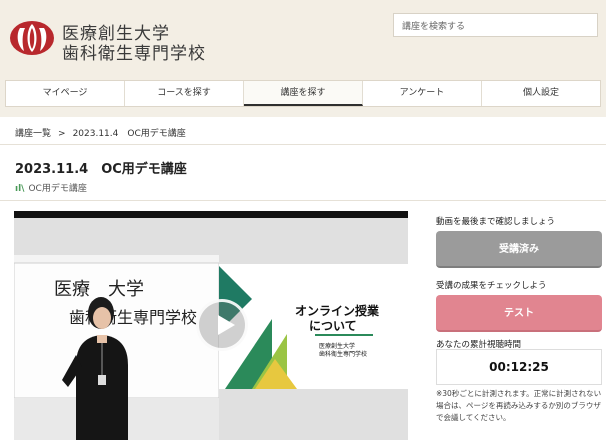  Describe the element at coordinates (491, 286) in the screenshot. I see `check-prompt: 受講の成果をチェックしよう` at that location.